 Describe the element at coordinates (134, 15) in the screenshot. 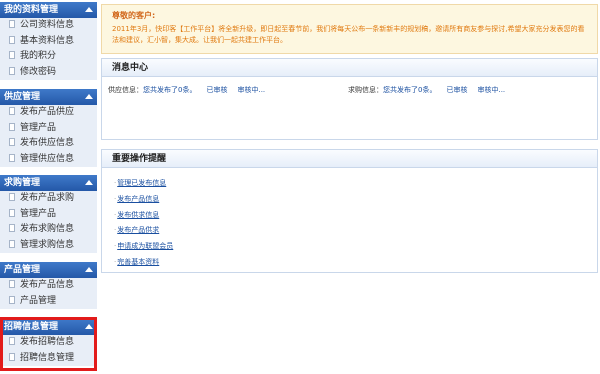

I see `notice-greeting: 尊敬的客户:` at that location.